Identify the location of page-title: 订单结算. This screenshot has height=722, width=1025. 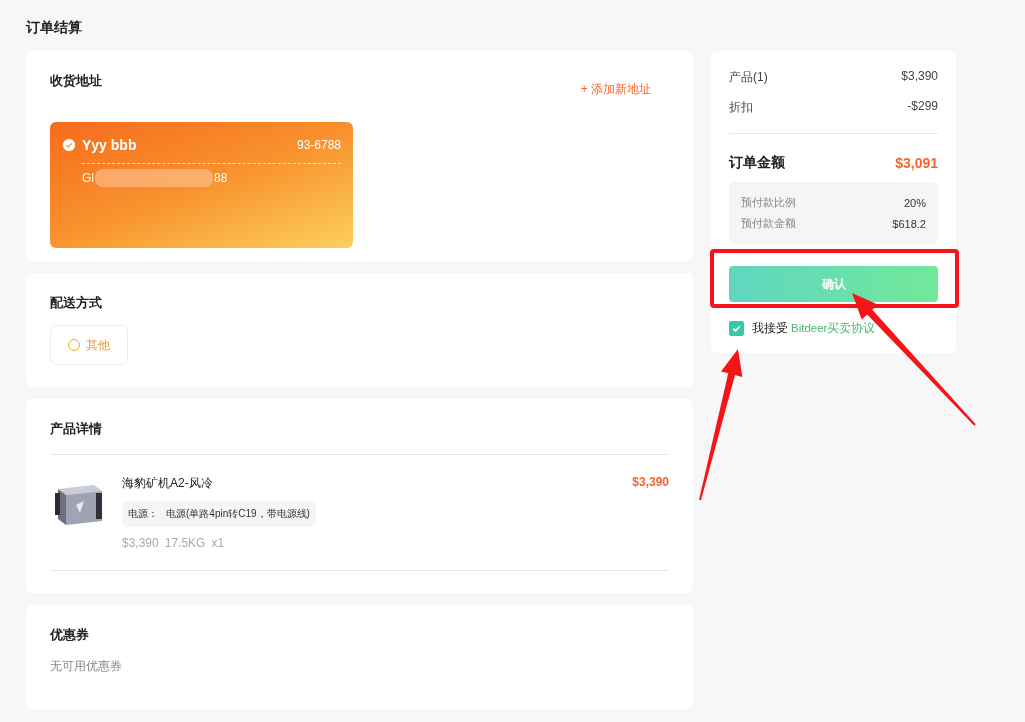
(54, 27).